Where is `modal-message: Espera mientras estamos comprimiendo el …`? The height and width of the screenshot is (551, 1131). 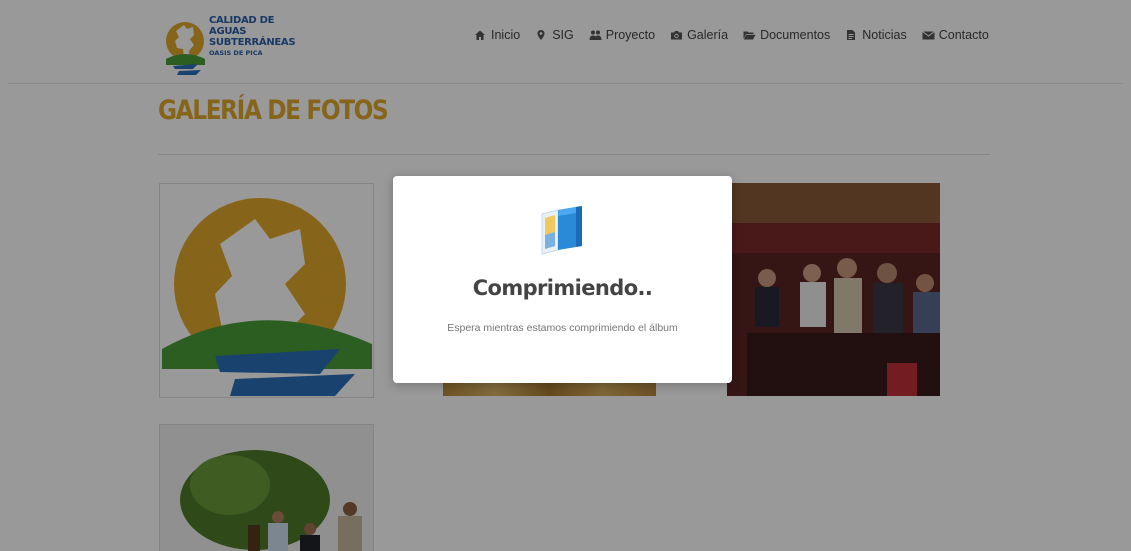 modal-message: Espera mientras estamos comprimiendo el … is located at coordinates (562, 328).